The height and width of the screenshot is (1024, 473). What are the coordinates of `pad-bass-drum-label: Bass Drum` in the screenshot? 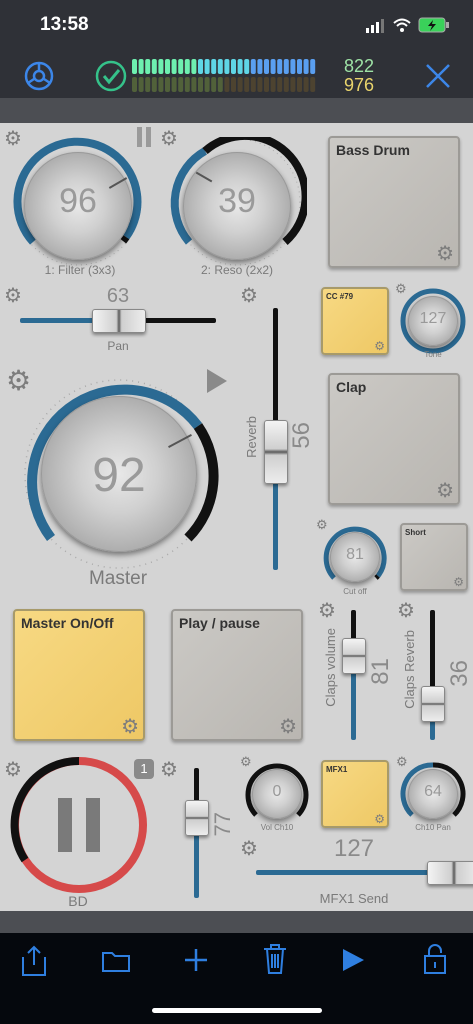 It's located at (373, 150).